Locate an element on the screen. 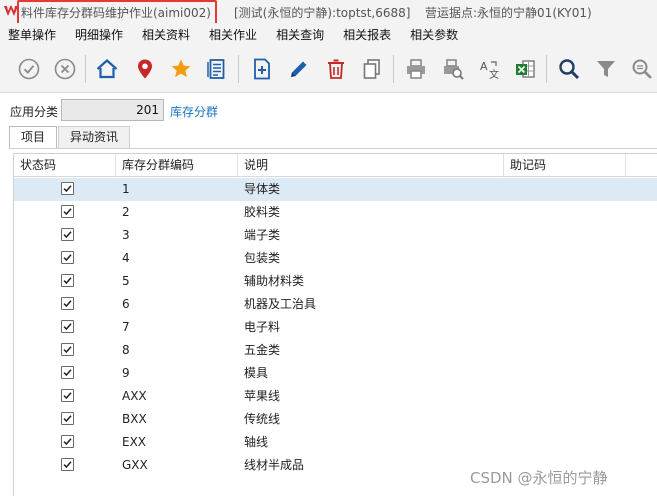 The width and height of the screenshot is (657, 496). table-row: 6 机器及工治具 is located at coordinates (335, 304).